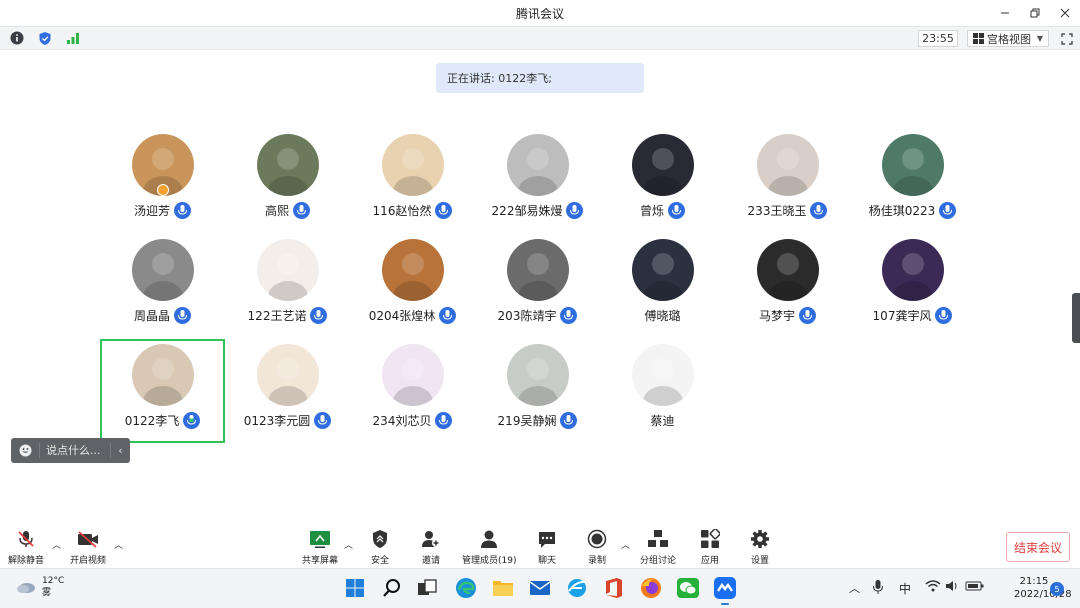 The height and width of the screenshot is (608, 1080). I want to click on wifi-tray-icon, so click(933, 587).